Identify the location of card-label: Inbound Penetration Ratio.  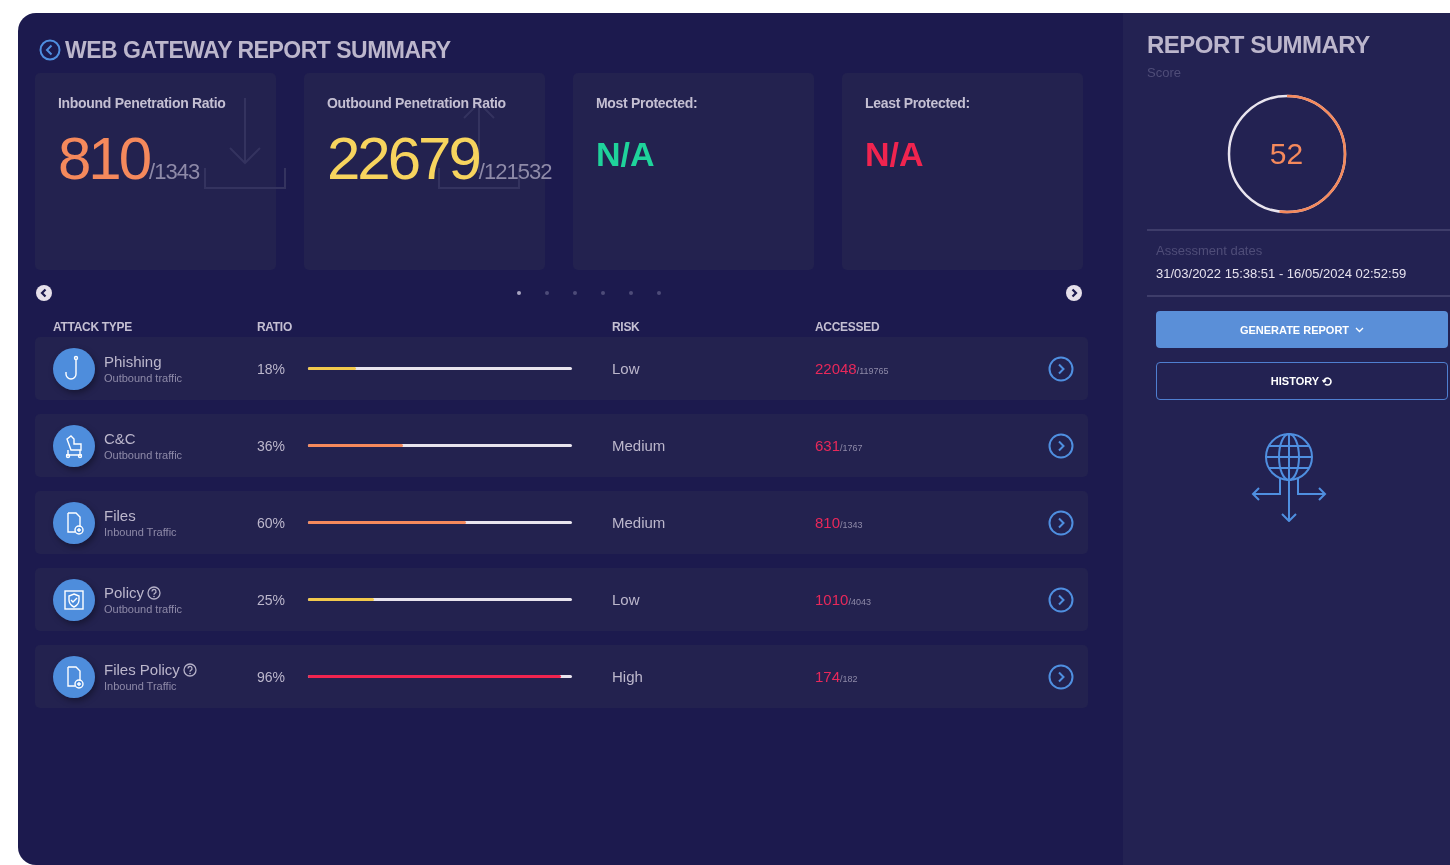
(142, 103).